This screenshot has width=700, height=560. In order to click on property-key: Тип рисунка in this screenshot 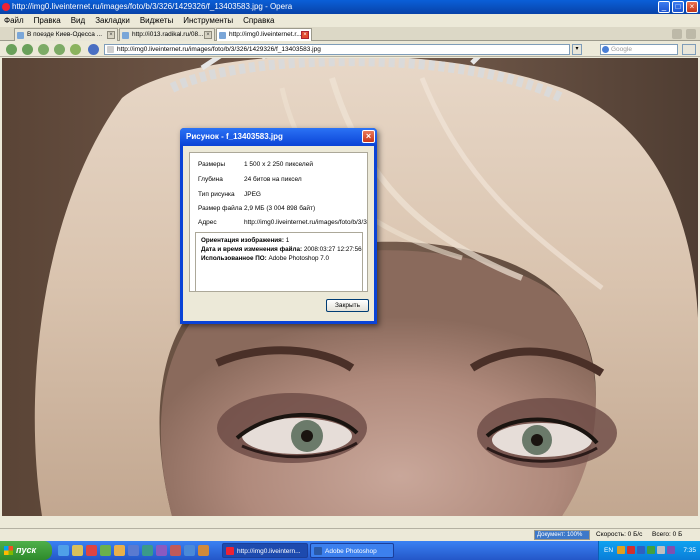, I will do `click(216, 194)`.